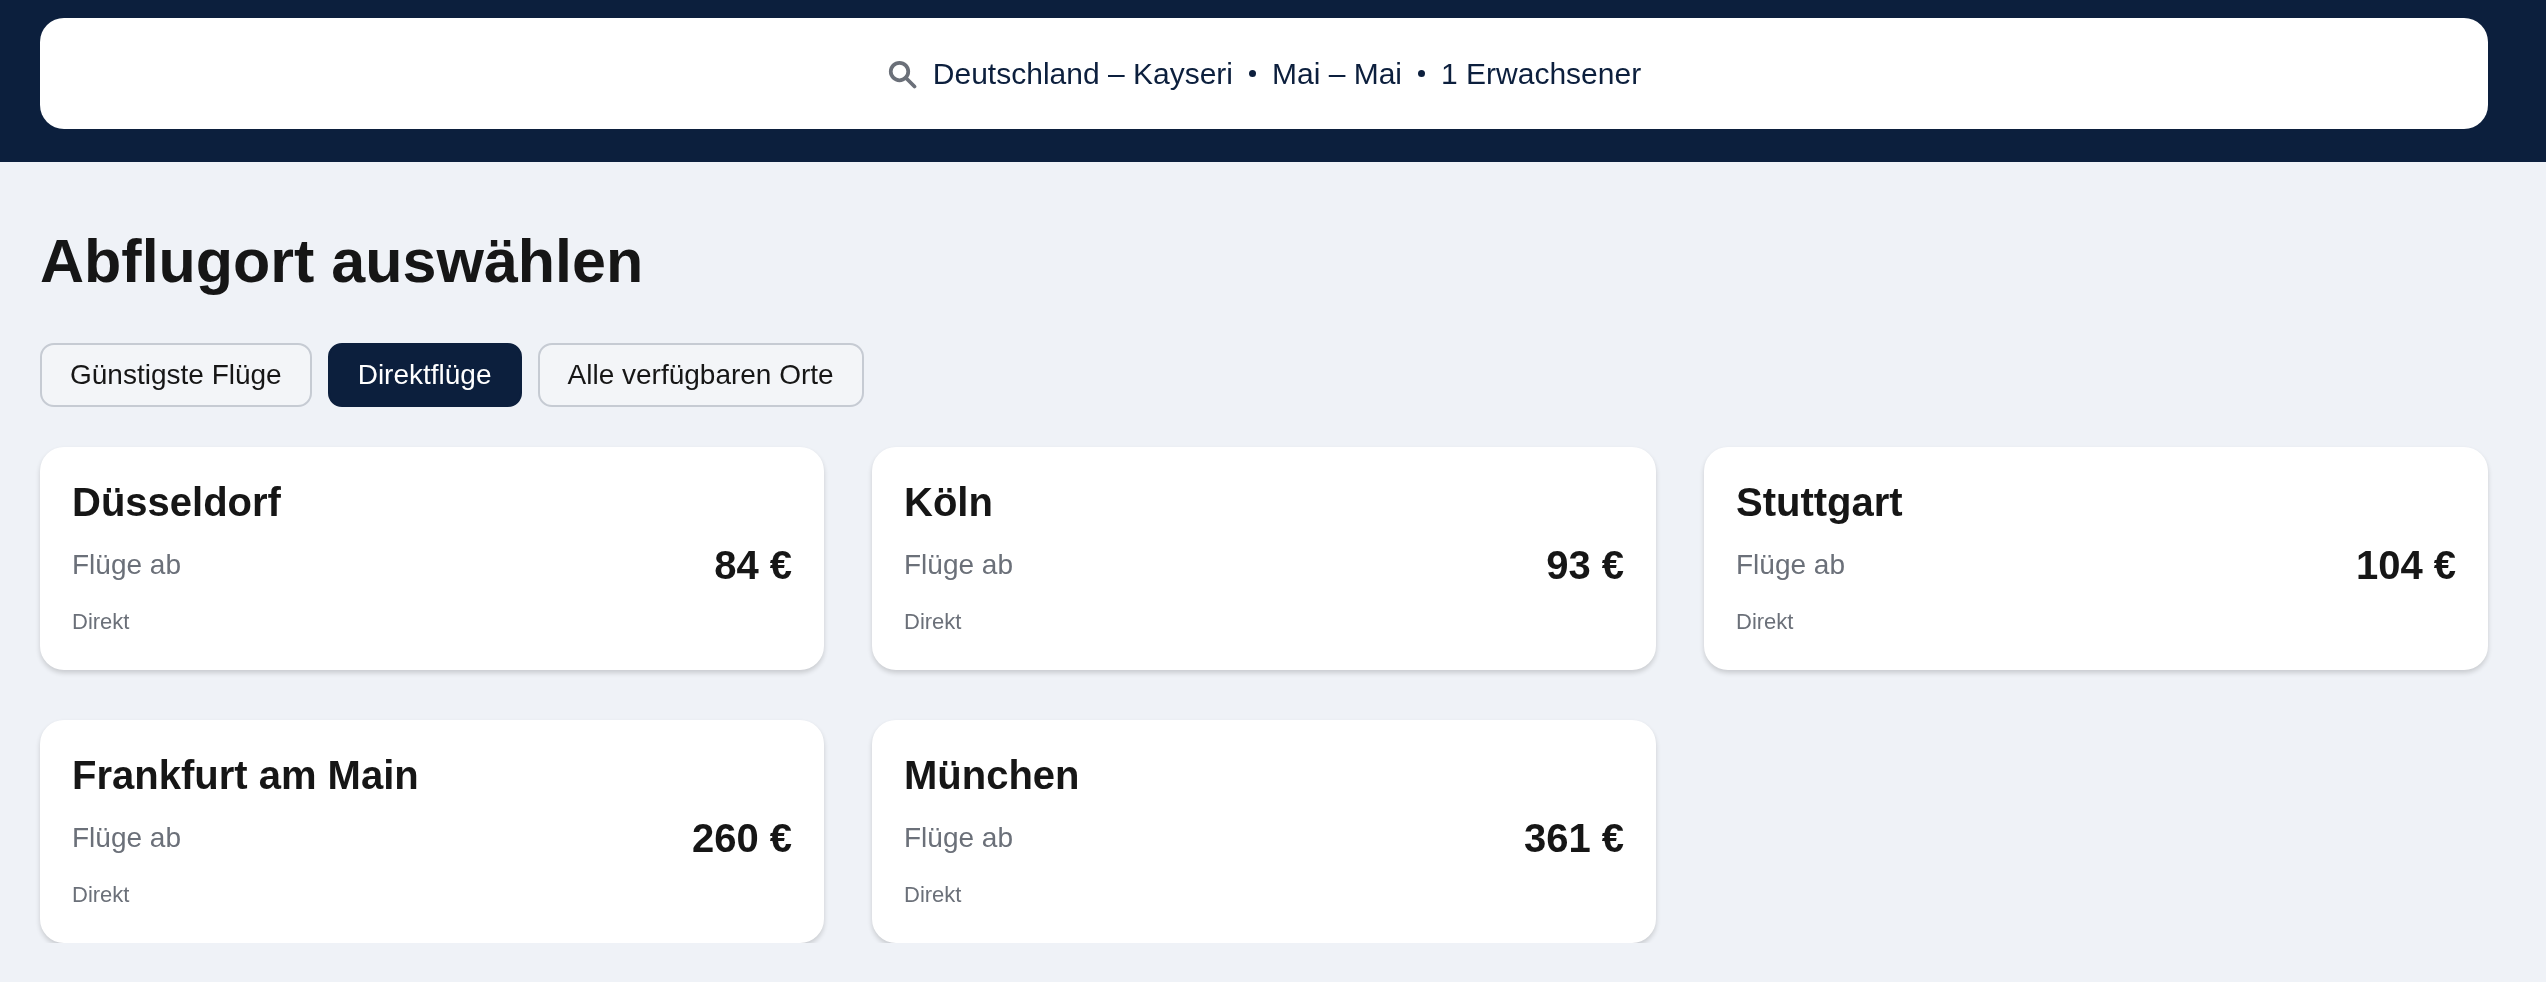  Describe the element at coordinates (1573, 839) in the screenshot. I see `price-text: 361 €` at that location.